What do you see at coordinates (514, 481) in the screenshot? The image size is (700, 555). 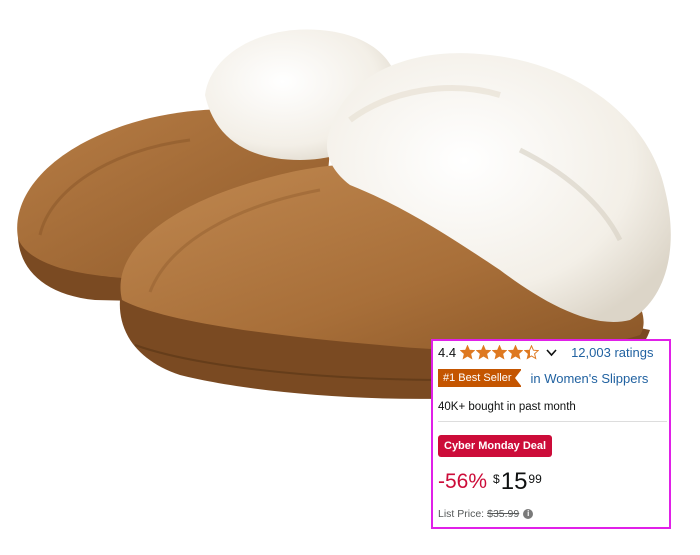 I see `price-whole: 15` at bounding box center [514, 481].